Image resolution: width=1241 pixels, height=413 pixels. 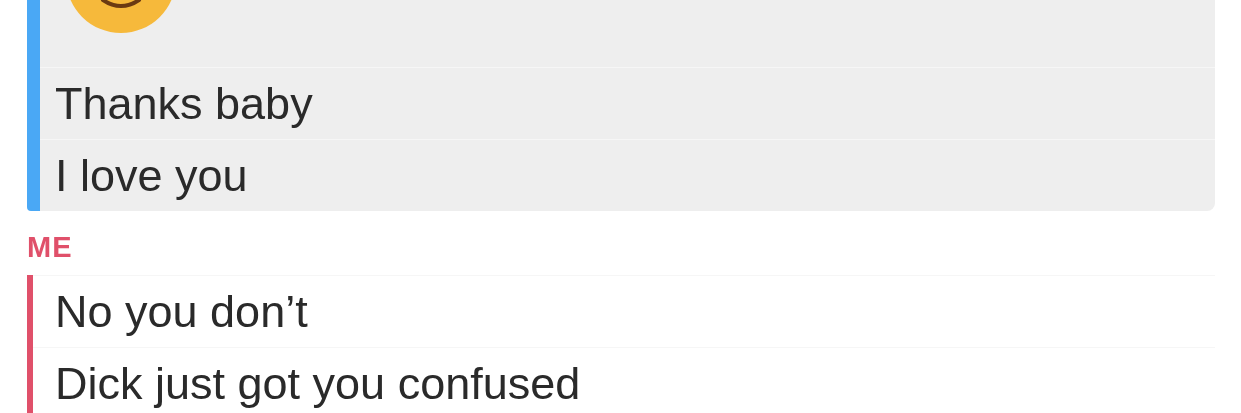 I want to click on message-text: No you don’t, so click(x=181, y=311).